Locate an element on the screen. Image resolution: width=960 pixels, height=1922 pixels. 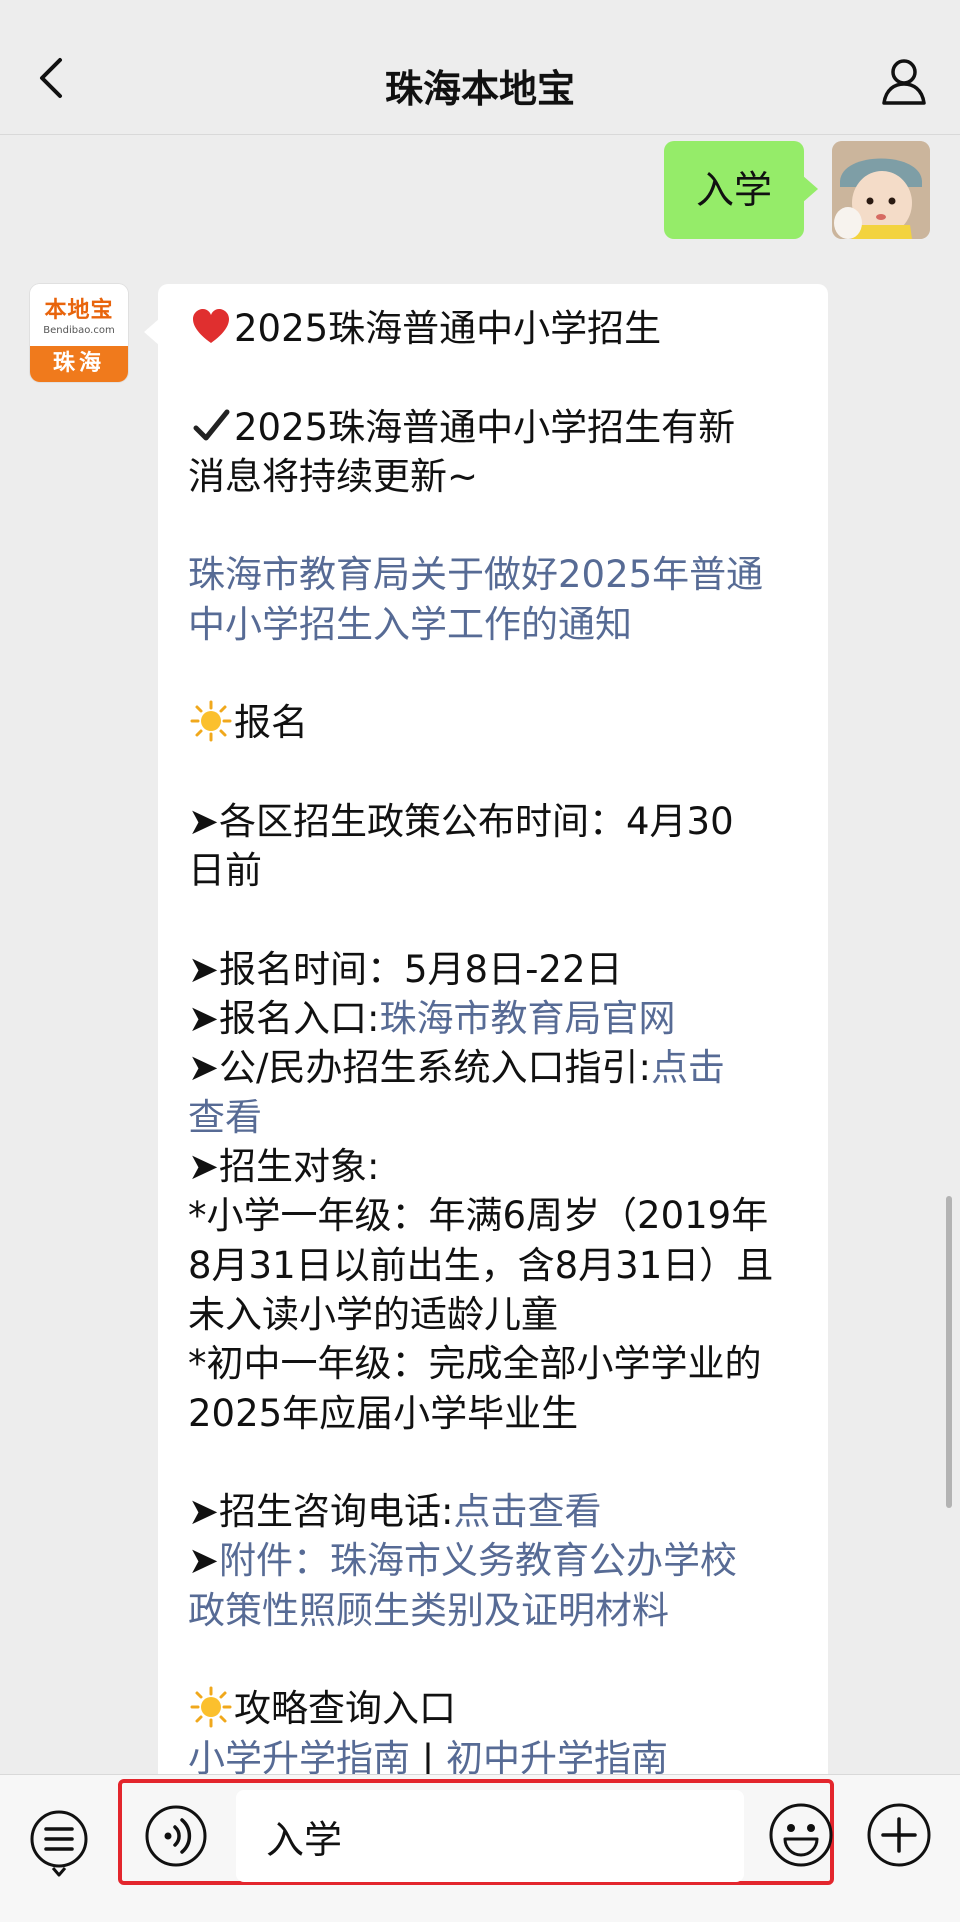
guide-link-part-2: 查看 is located at coordinates (498, 1117).